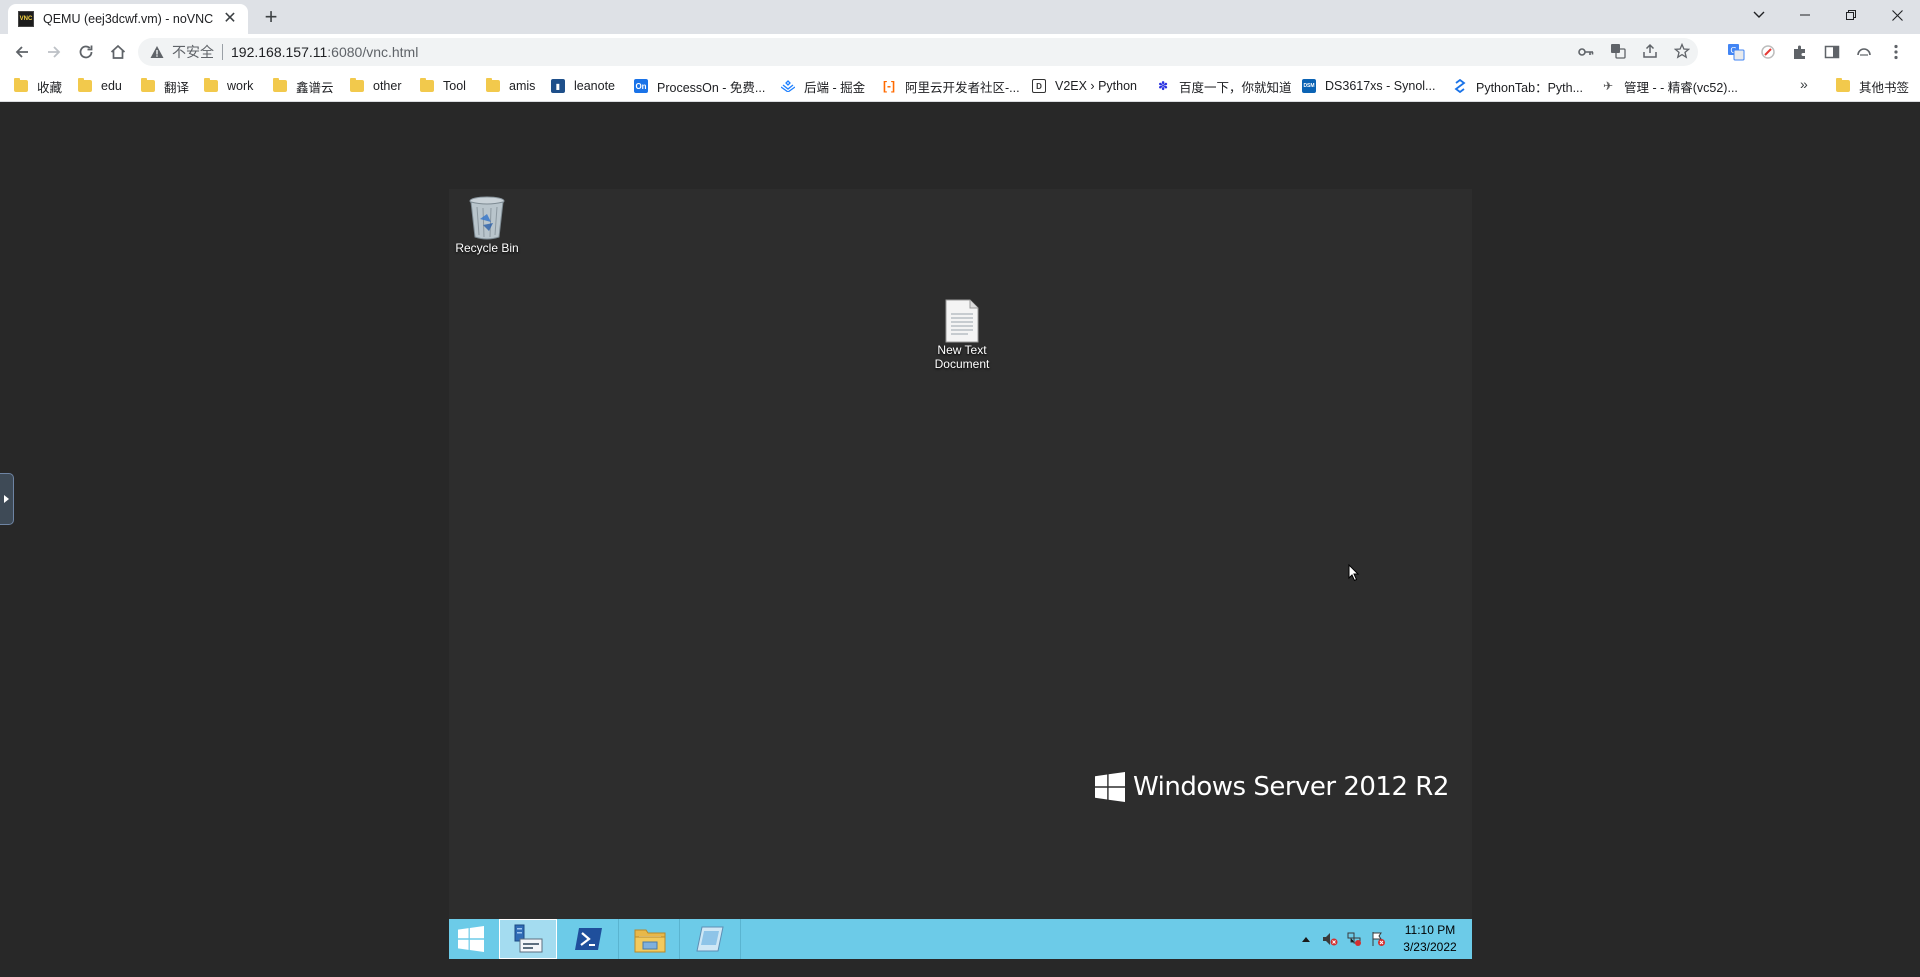 Image resolution: width=1920 pixels, height=977 pixels. I want to click on synology-dsm-icon: DSM, so click(1309, 86).